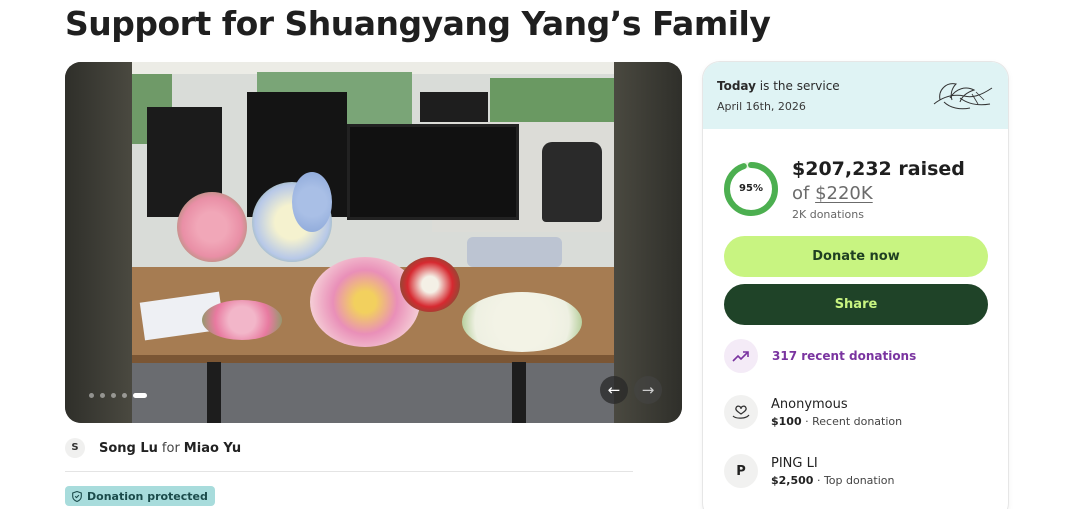  I want to click on raised-amount-line: $207,232 raised, so click(878, 169).